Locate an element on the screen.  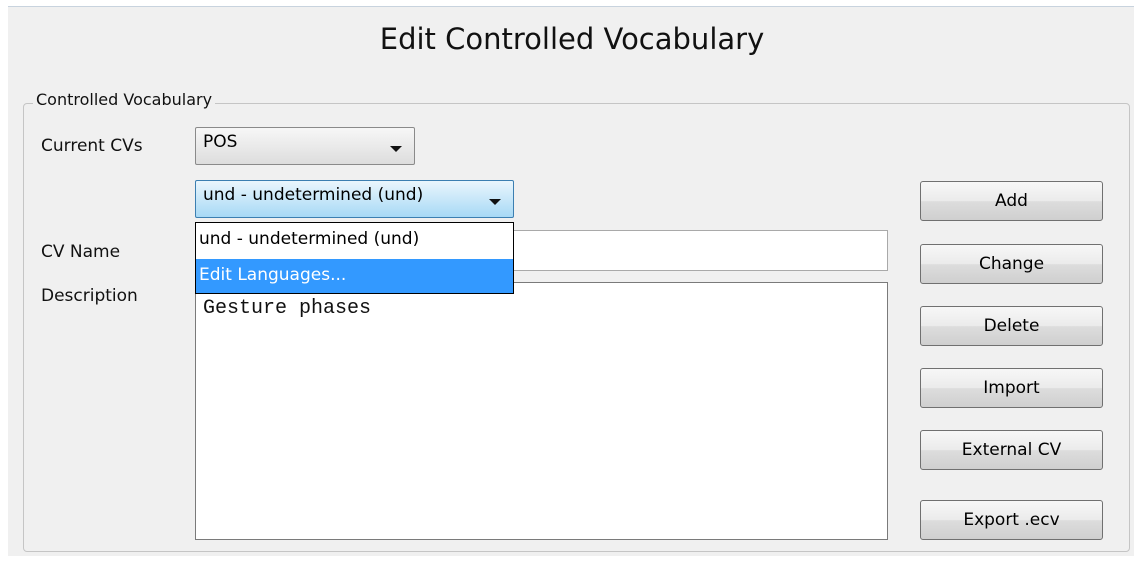
dialog-title: Edit Controlled Vocabulary is located at coordinates (572, 39).